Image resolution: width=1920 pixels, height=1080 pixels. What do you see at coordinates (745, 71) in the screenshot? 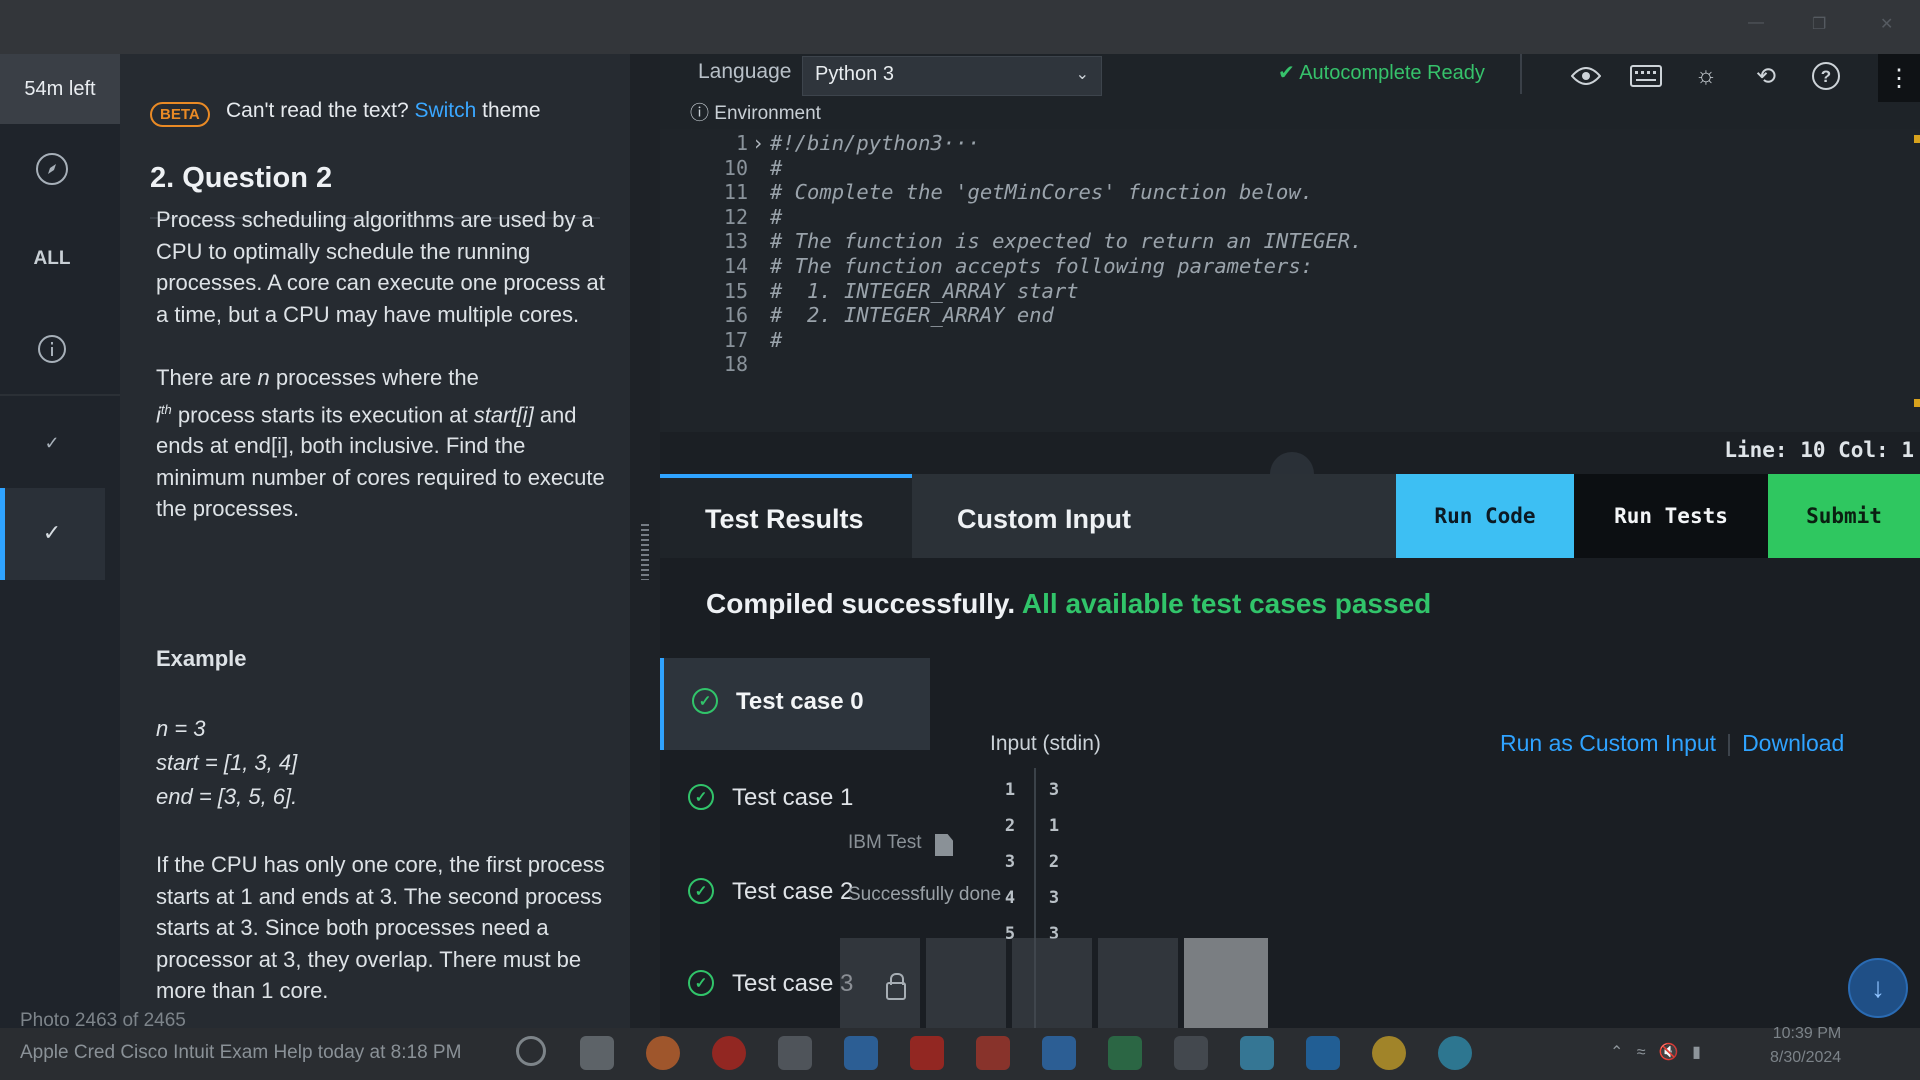
I see `language-label: Language` at bounding box center [745, 71].